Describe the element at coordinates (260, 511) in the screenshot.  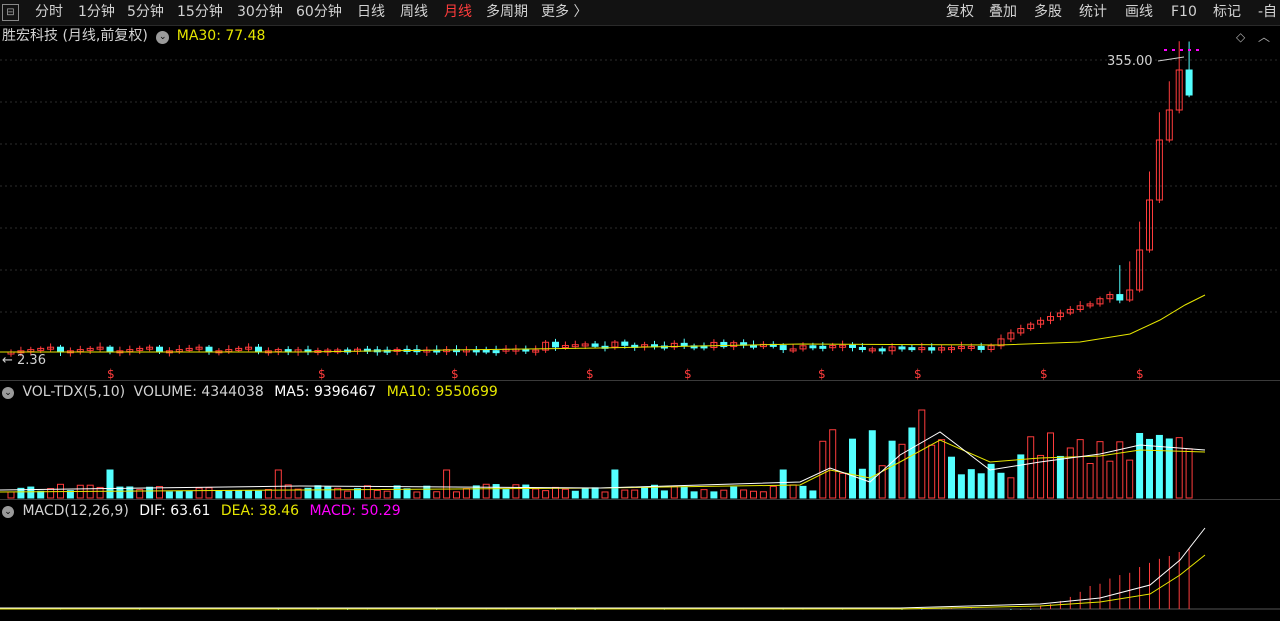
I see `dea-value: DEA: 38.46` at that location.